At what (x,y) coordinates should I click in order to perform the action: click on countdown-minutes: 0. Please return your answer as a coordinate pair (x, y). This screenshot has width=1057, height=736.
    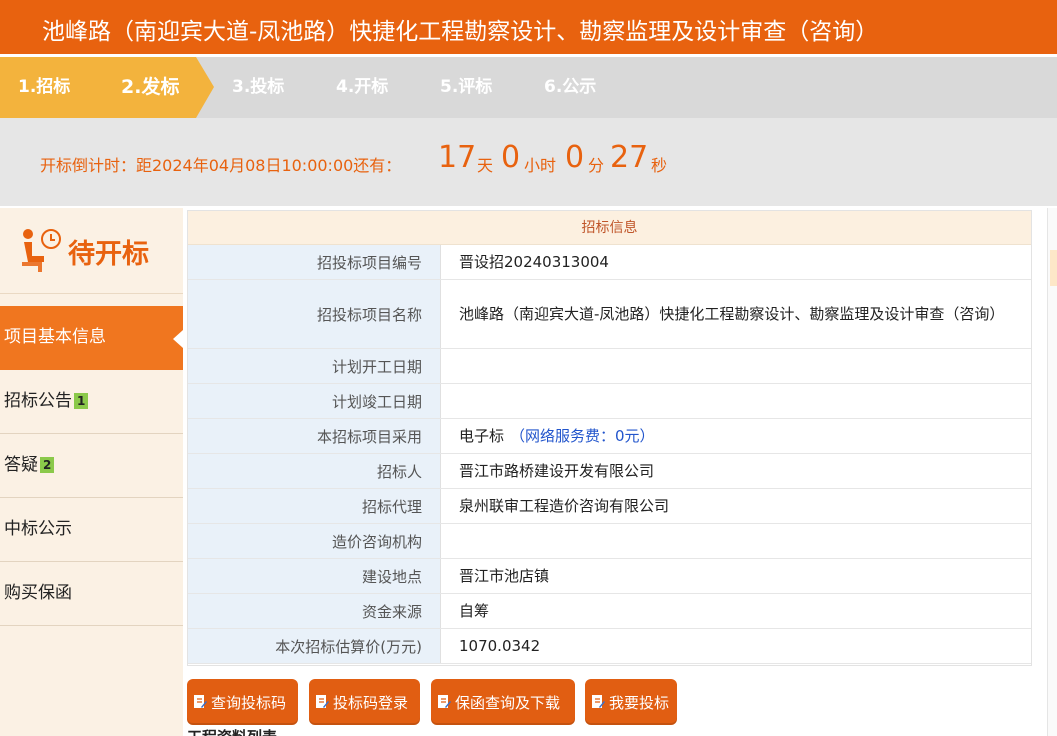
    Looking at the image, I should click on (575, 157).